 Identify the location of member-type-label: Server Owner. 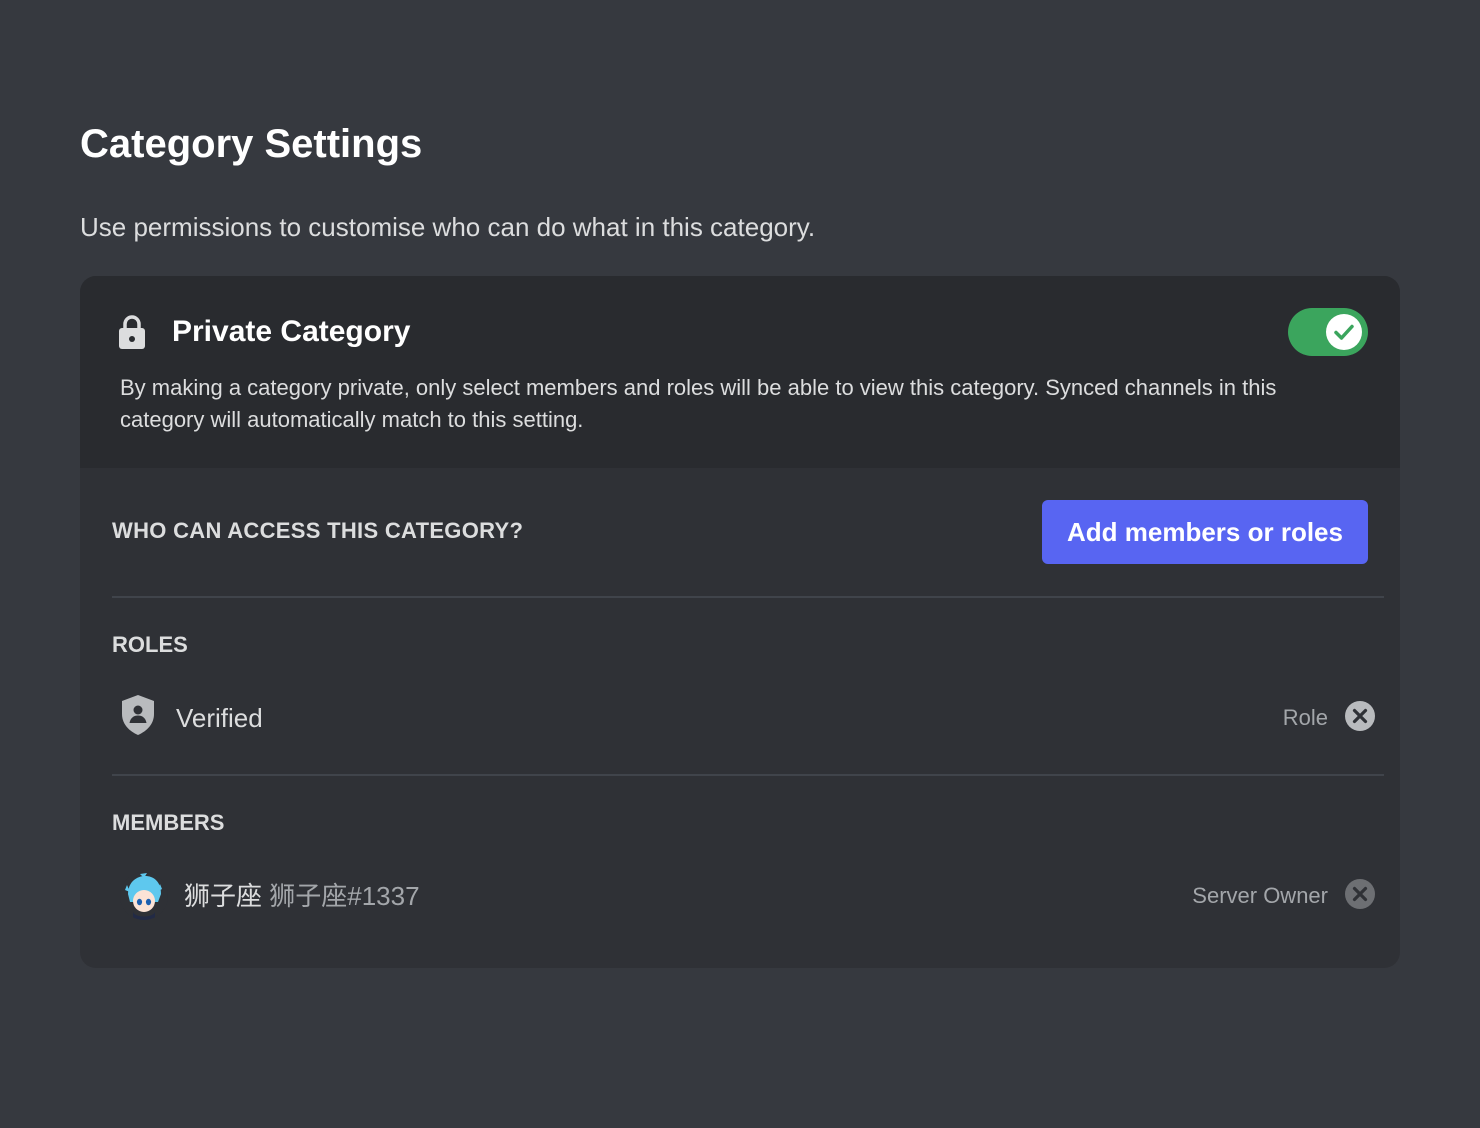
(1260, 895).